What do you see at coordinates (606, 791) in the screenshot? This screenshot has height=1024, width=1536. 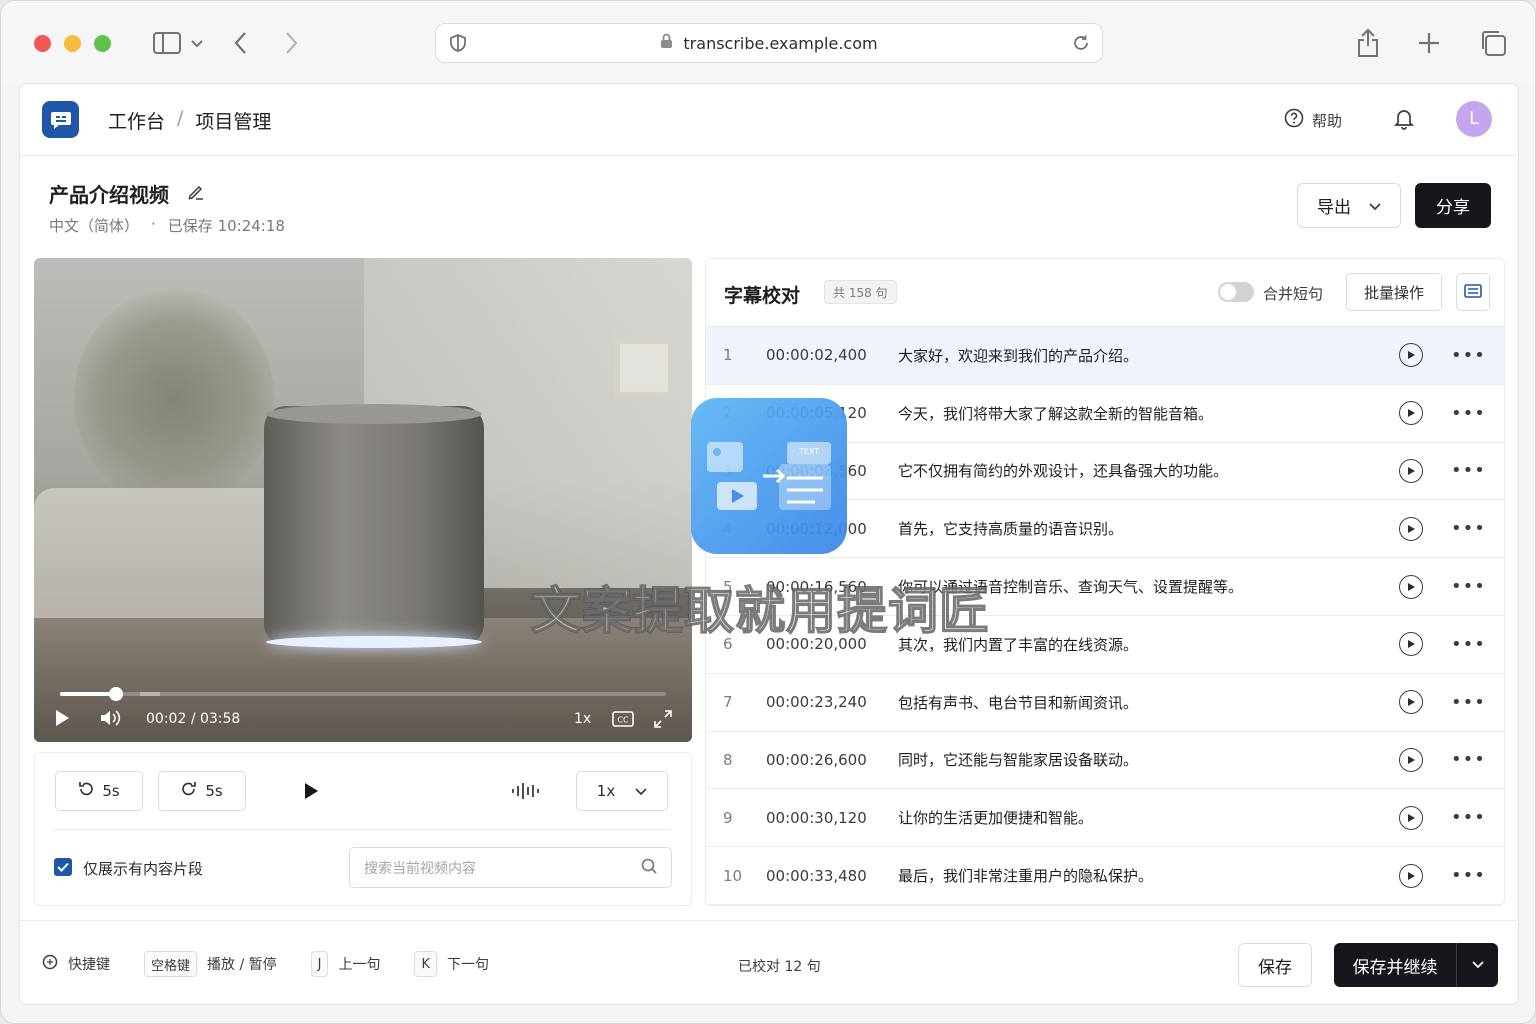 I see `playback-rate-value: 1x` at bounding box center [606, 791].